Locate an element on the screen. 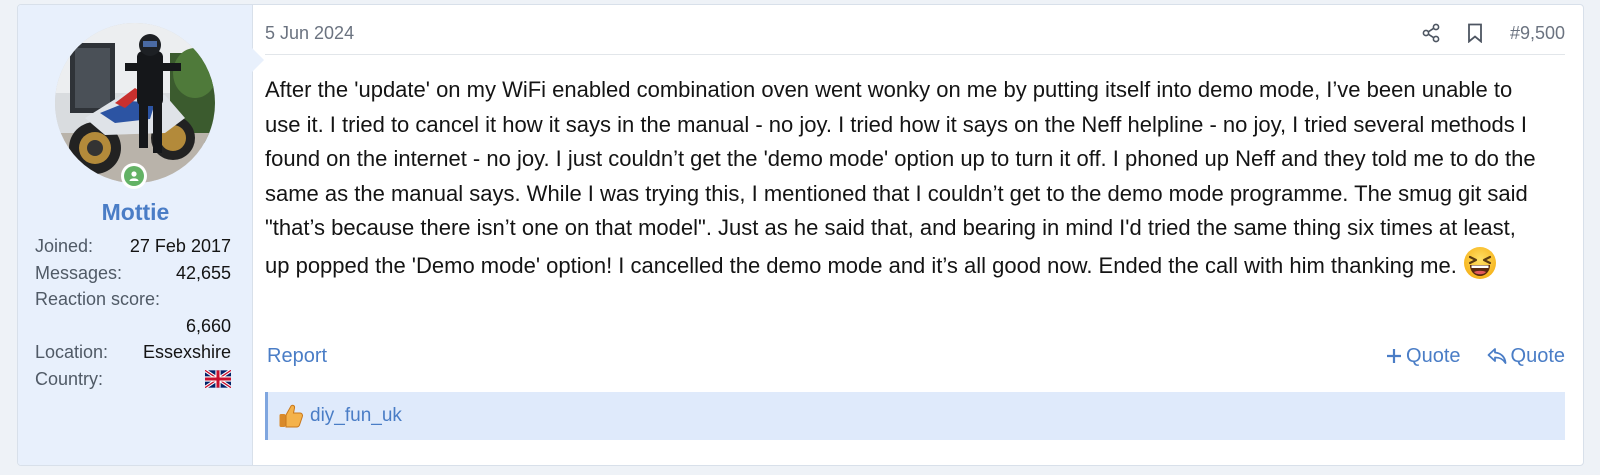 Image resolution: width=1600 pixels, height=475 pixels. share-icon is located at coordinates (1431, 33).